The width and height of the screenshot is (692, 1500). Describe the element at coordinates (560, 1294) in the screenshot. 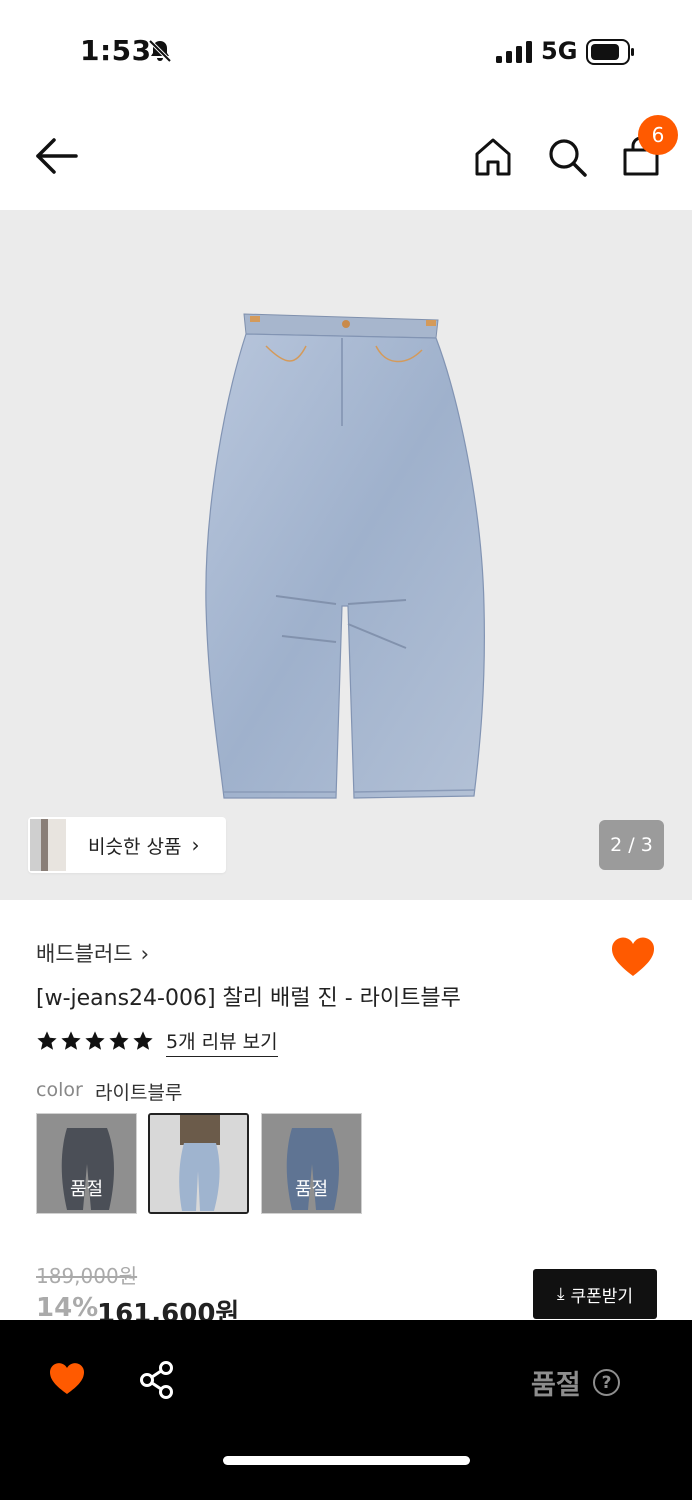

I see `download-icon: ⤓` at that location.